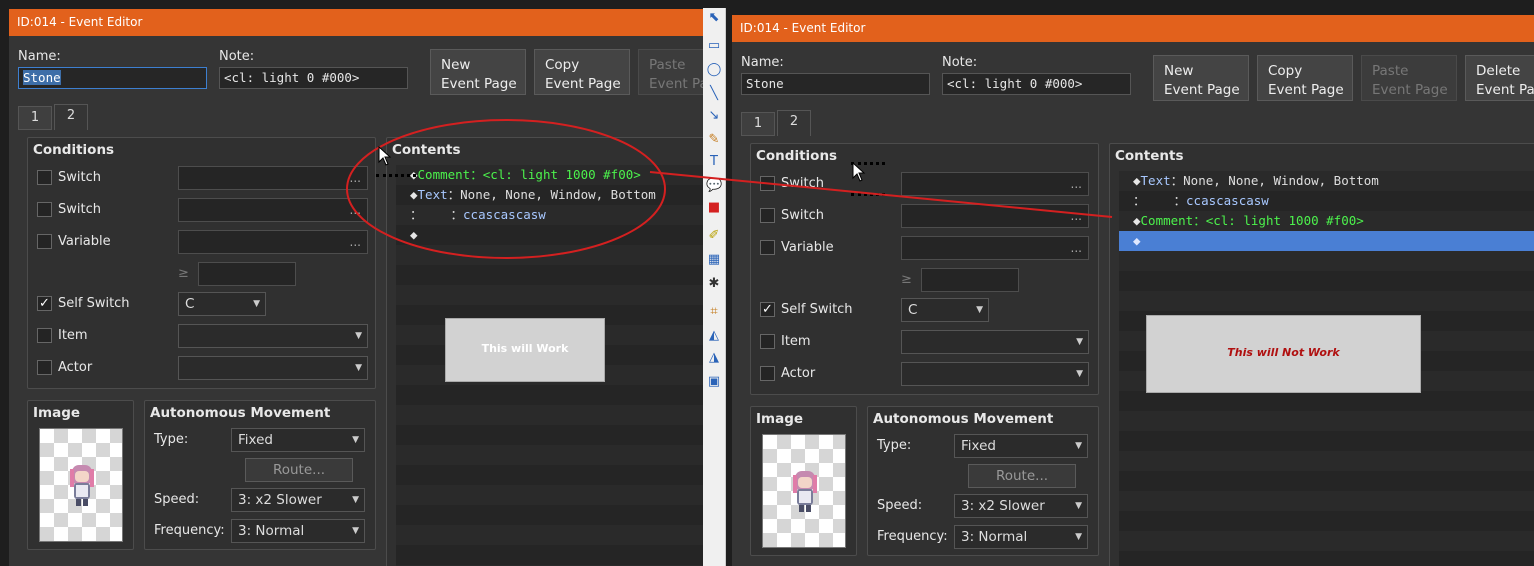 The width and height of the screenshot is (1534, 566). I want to click on left-speed-dropdown: 3: x2 Slower ▼, so click(298, 500).